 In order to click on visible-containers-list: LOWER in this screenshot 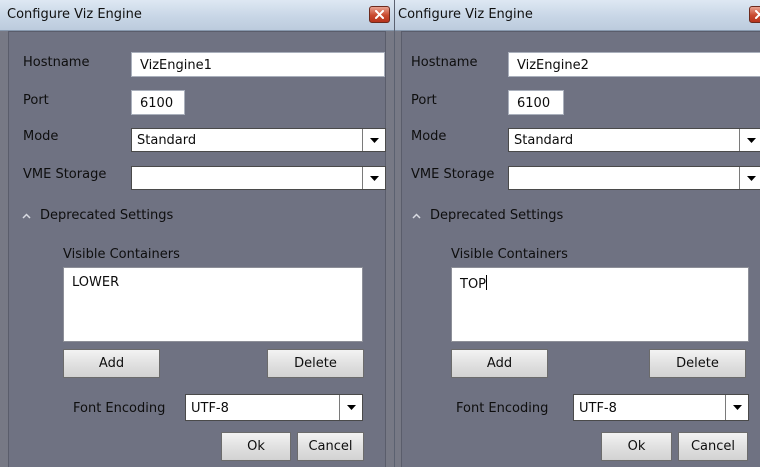, I will do `click(213, 304)`.